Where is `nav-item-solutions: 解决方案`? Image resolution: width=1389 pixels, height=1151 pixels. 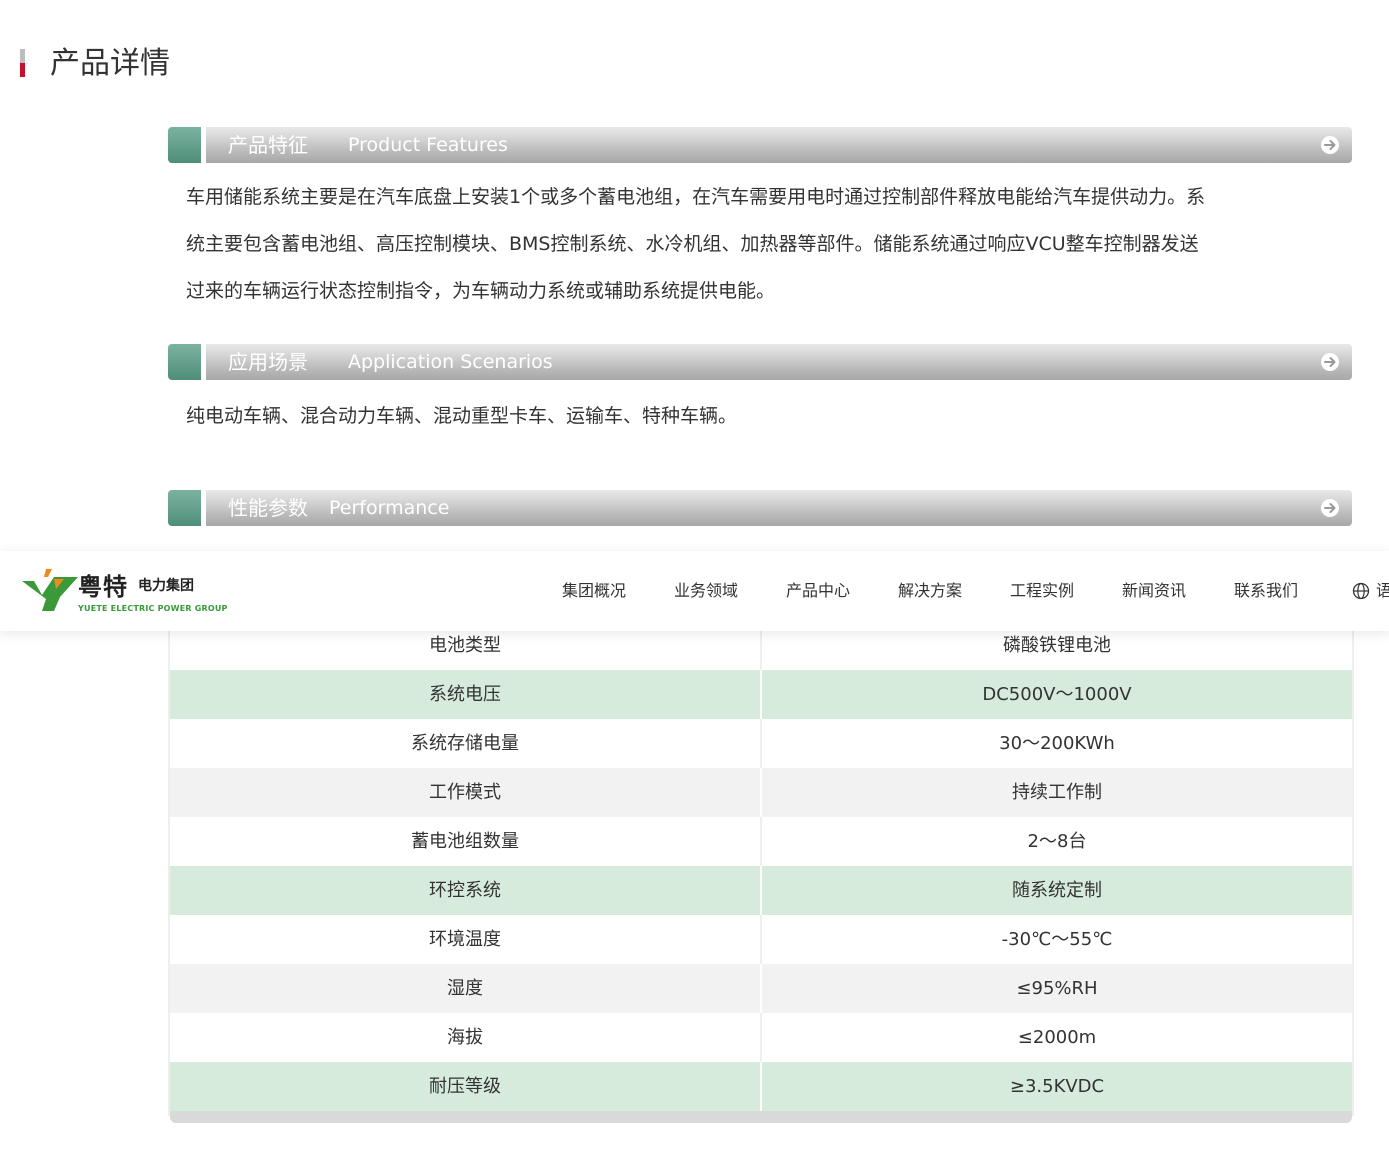
nav-item-solutions: 解决方案 is located at coordinates (930, 591).